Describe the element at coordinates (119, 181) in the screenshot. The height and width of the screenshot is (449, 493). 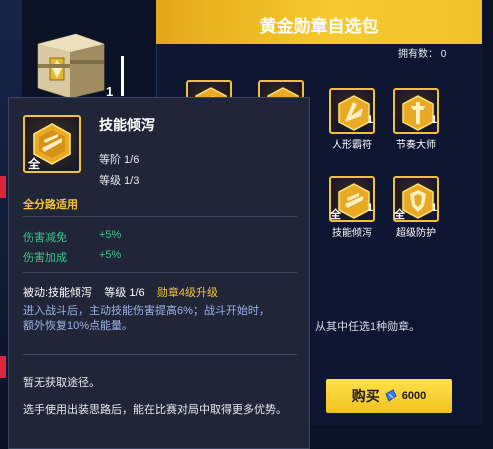
I see `badge-level: 等级 1/3` at that location.